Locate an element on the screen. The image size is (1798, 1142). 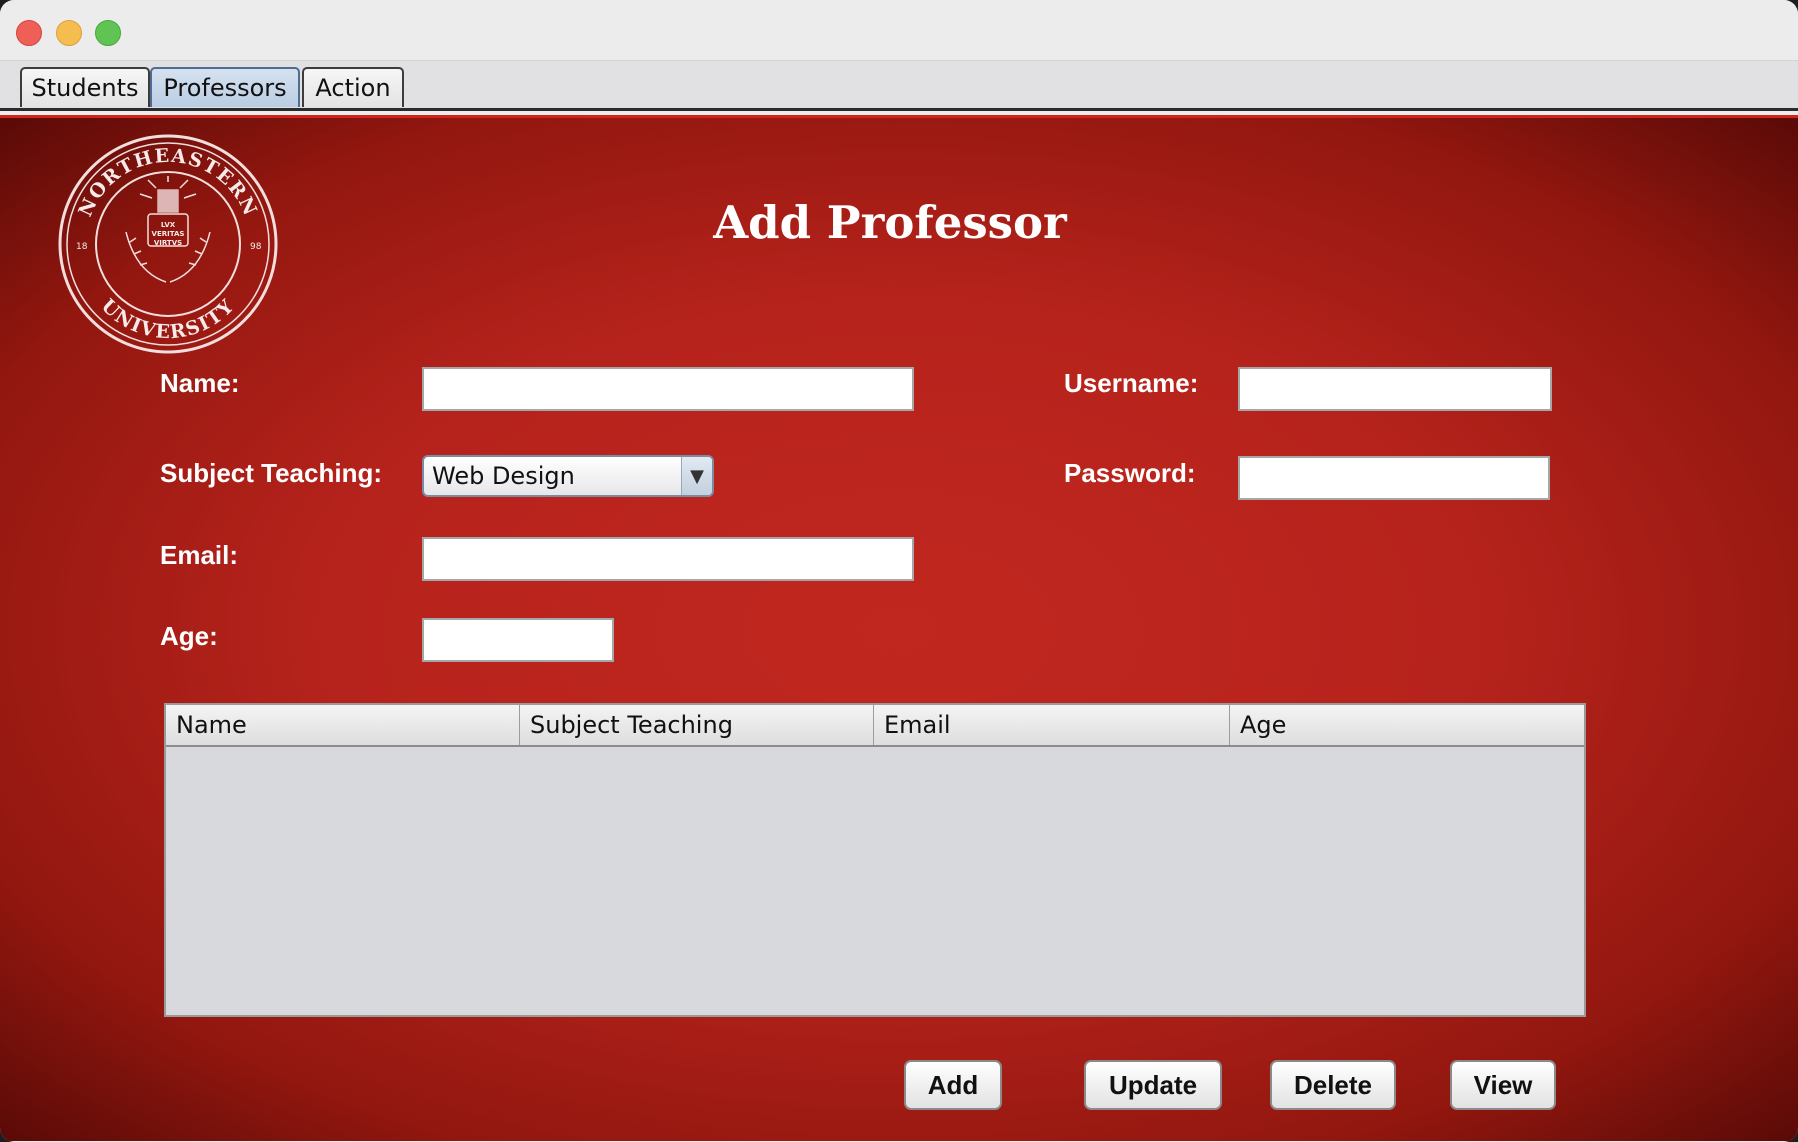
column-header-name: Name is located at coordinates (343, 725).